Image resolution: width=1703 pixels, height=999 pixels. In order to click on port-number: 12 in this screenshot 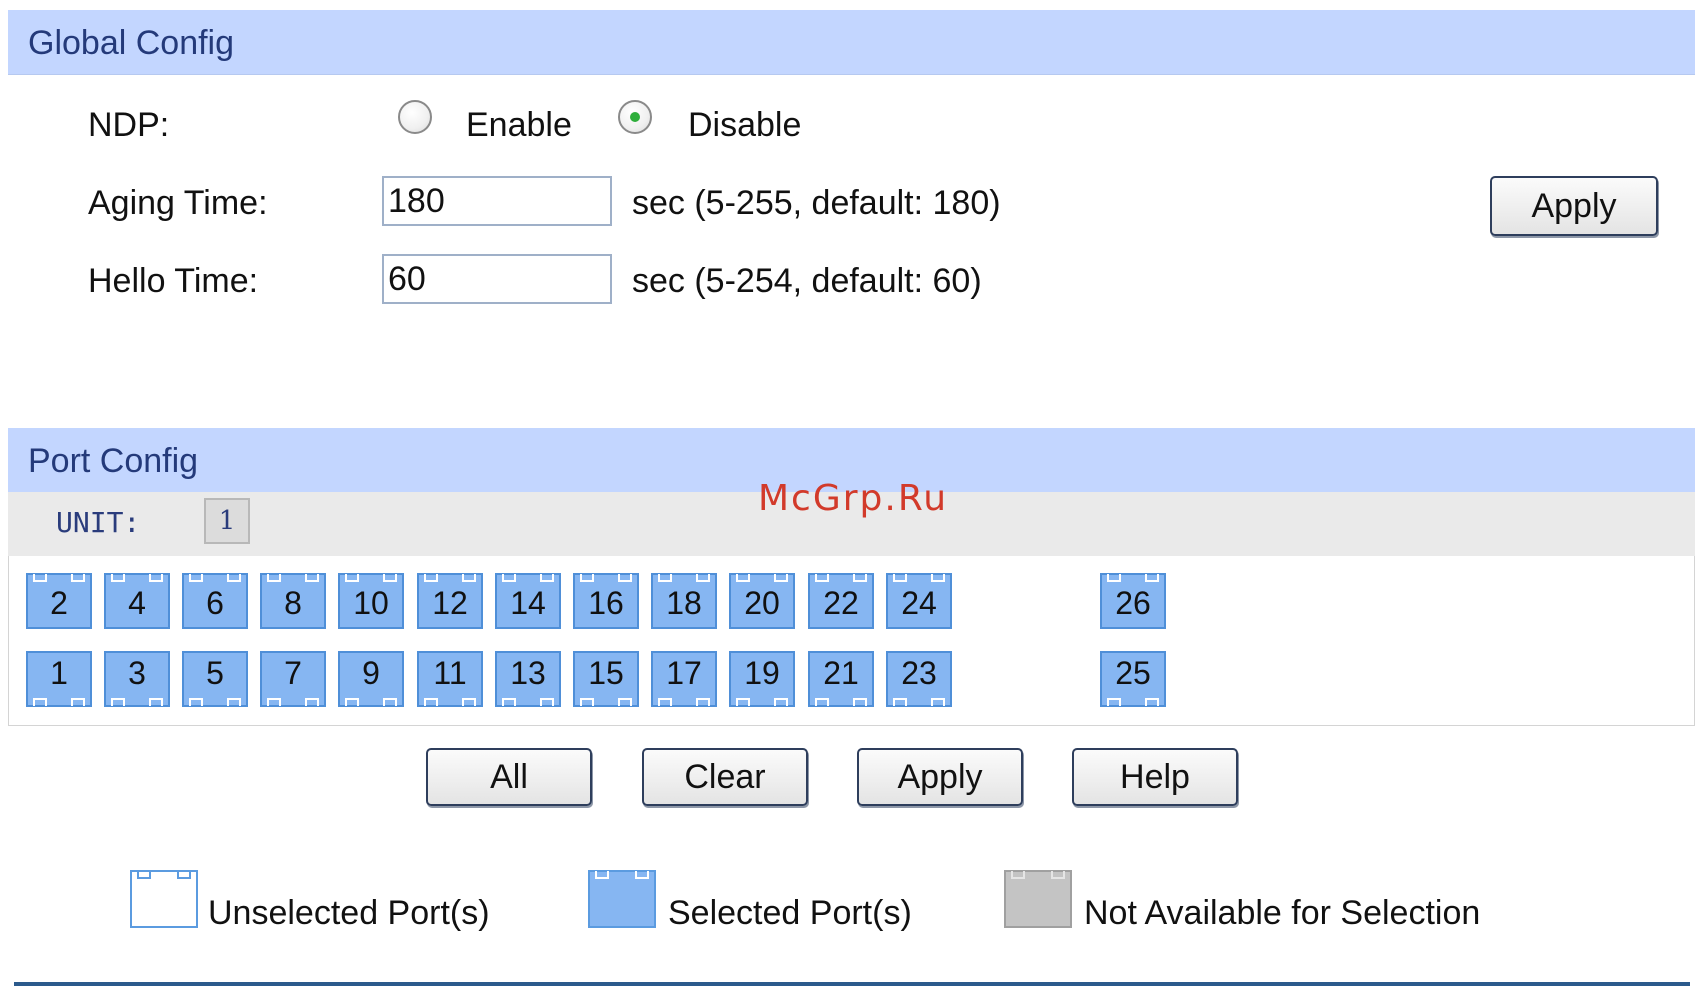, I will do `click(450, 603)`.